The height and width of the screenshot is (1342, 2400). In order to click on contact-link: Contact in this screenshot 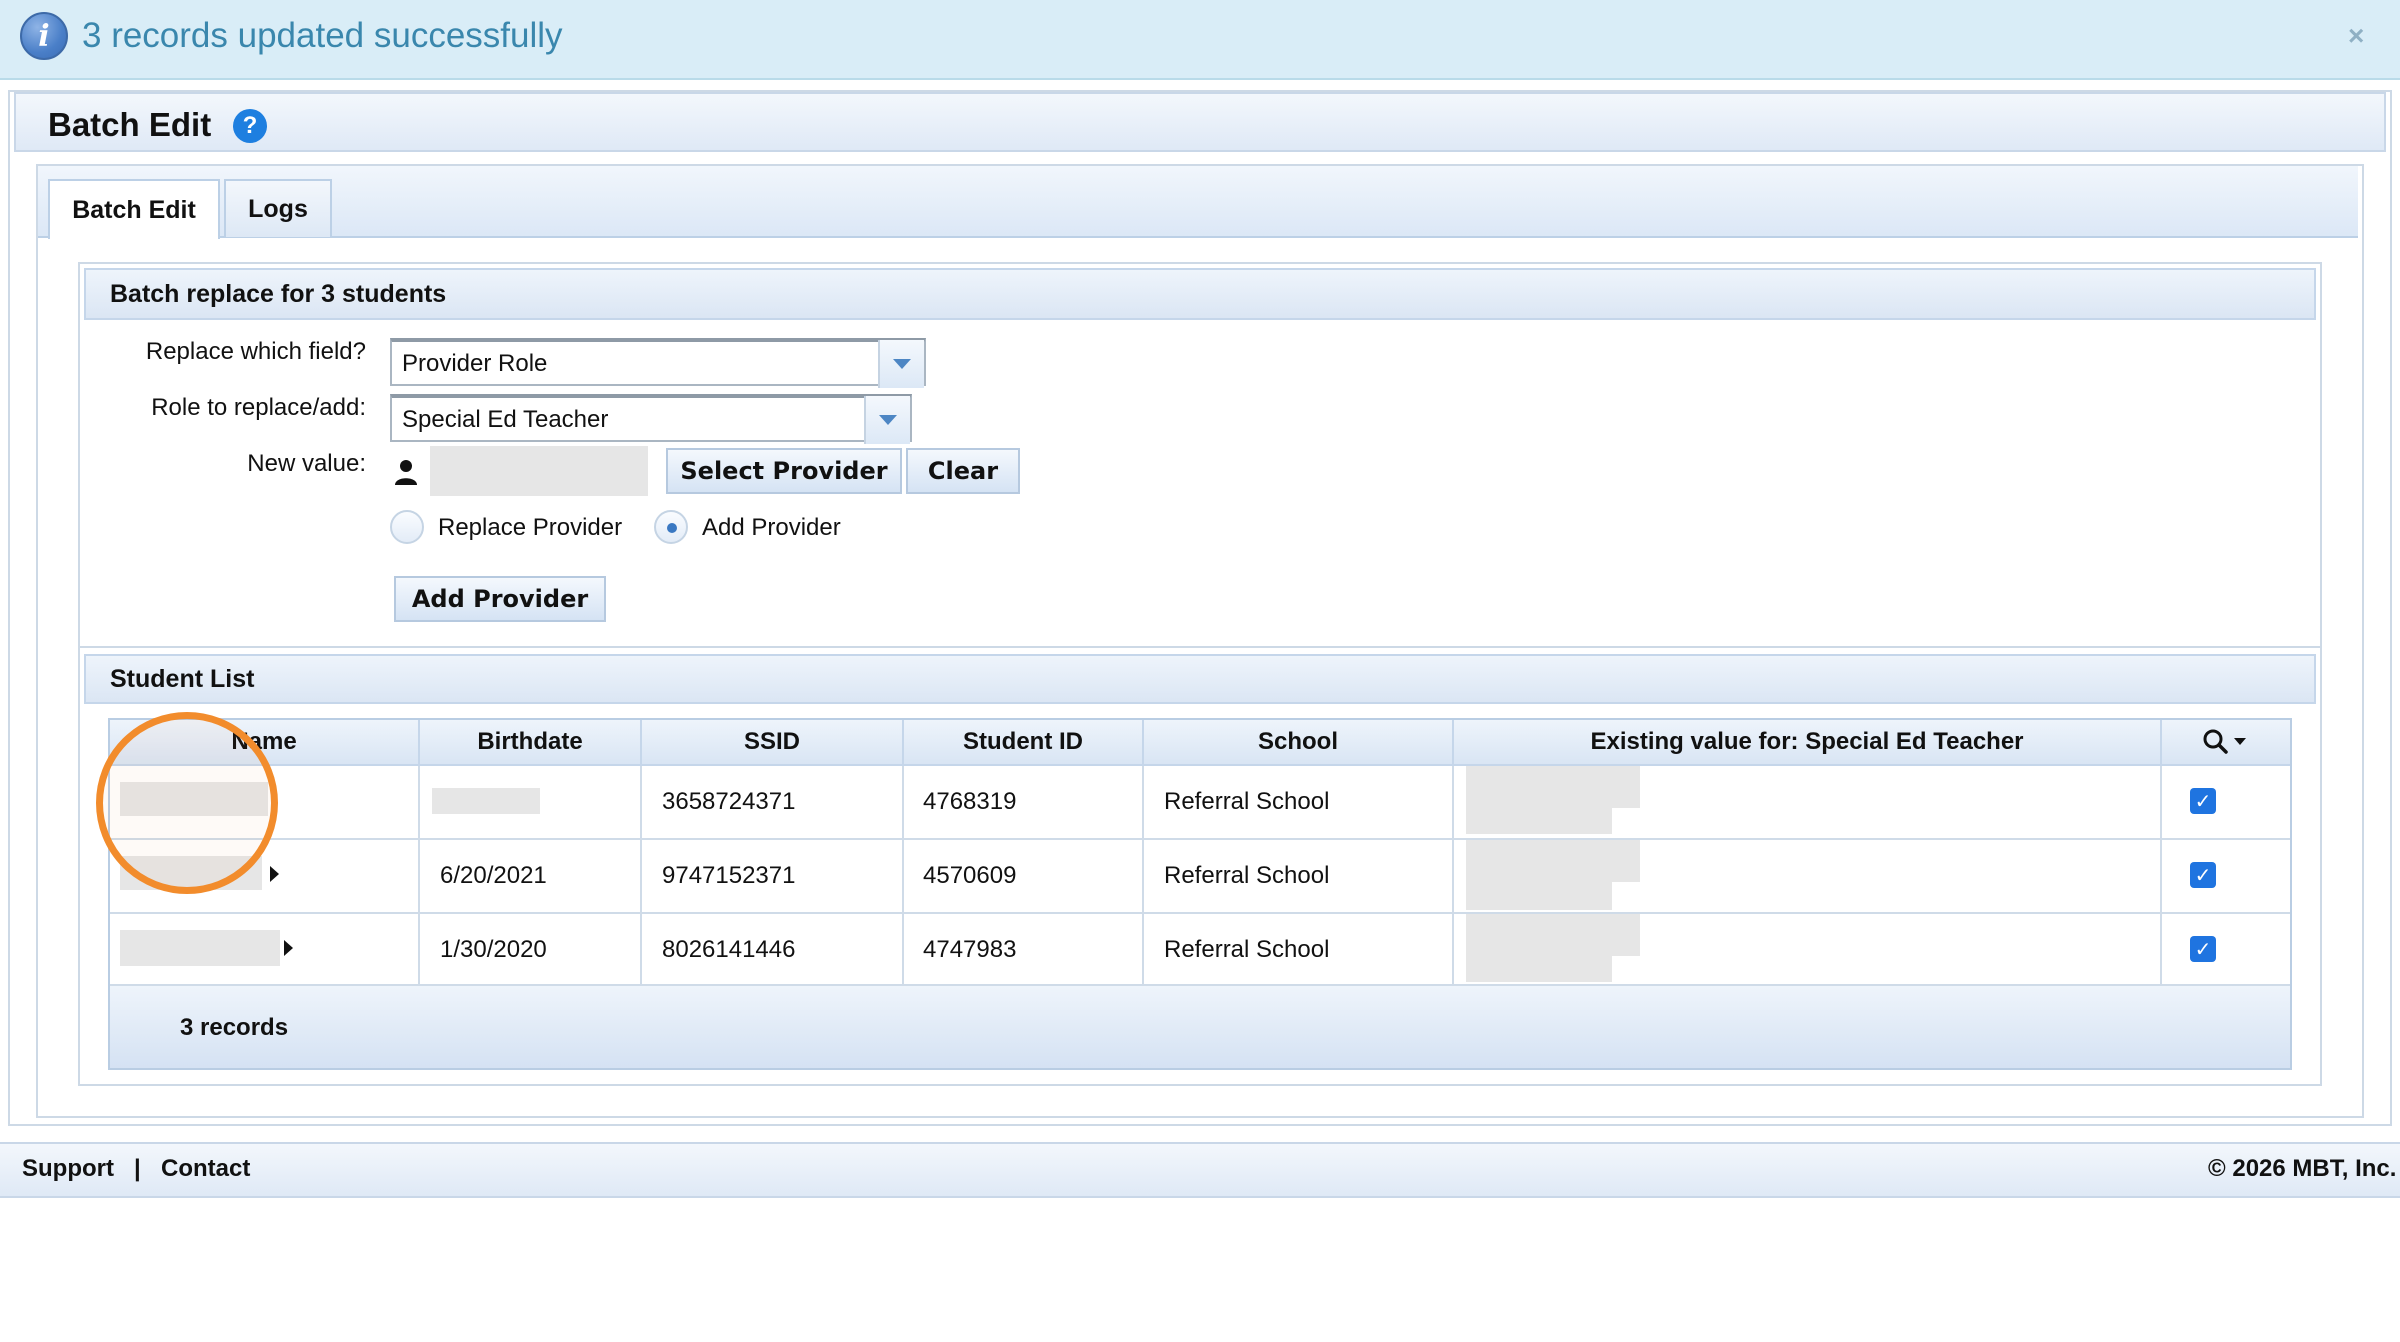, I will do `click(205, 1169)`.